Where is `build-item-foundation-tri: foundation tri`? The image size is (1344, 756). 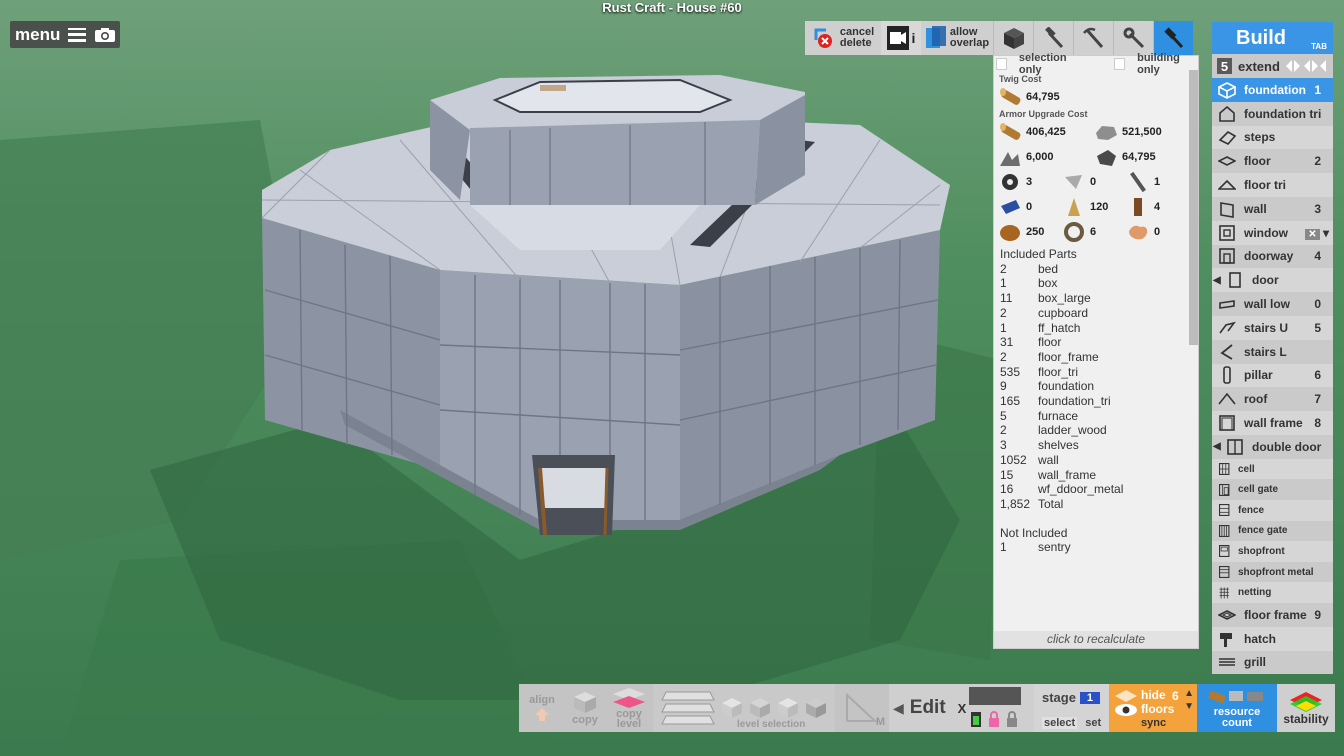 build-item-foundation-tri: foundation tri is located at coordinates (1272, 113).